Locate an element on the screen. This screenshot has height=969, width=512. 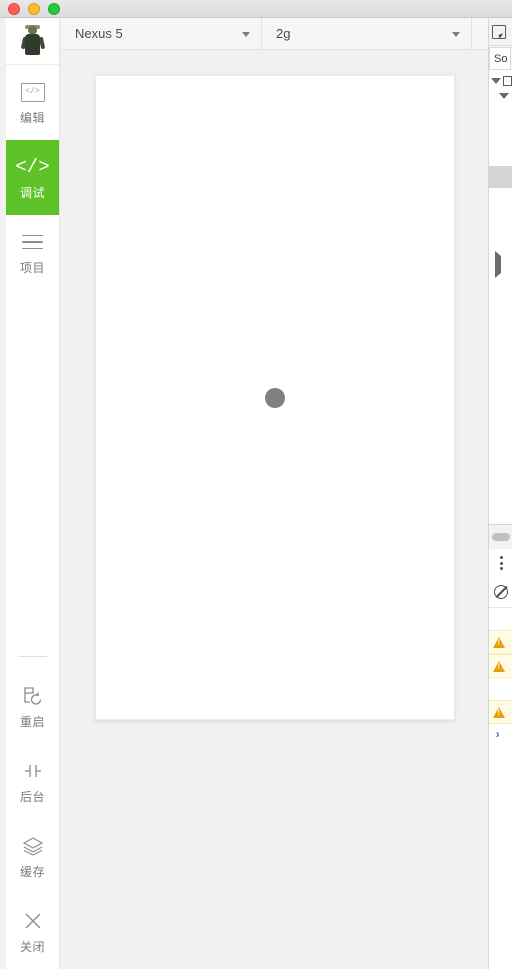
minimize-window-button is located at coordinates (34, 9).